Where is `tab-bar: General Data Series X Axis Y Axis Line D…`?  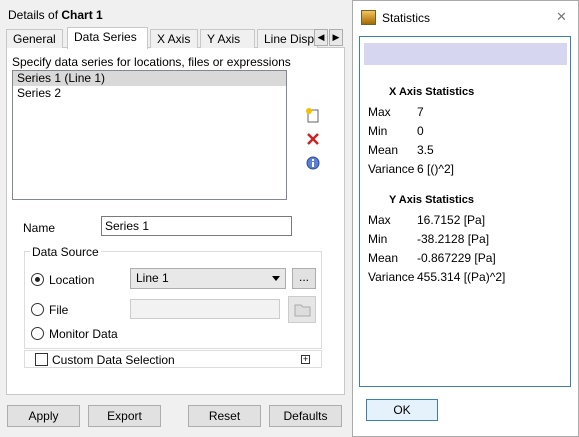
tab-bar: General Data Series X Axis Y Axis Line D… is located at coordinates (175, 38).